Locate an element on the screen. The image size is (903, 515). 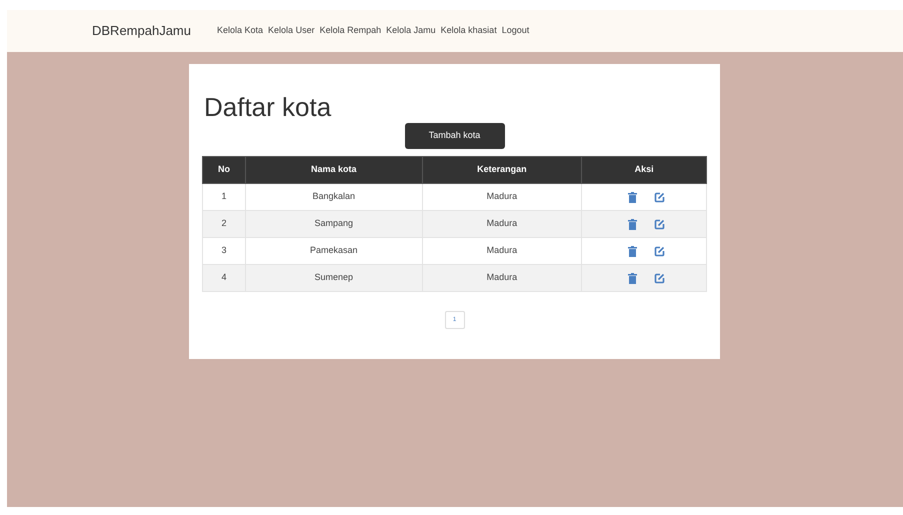
table-cell: 4 is located at coordinates (224, 278).